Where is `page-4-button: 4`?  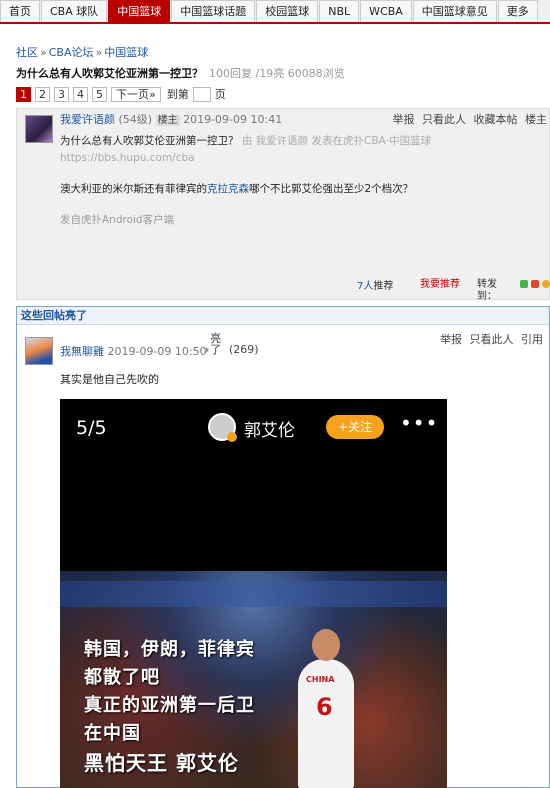 page-4-button: 4 is located at coordinates (80, 94).